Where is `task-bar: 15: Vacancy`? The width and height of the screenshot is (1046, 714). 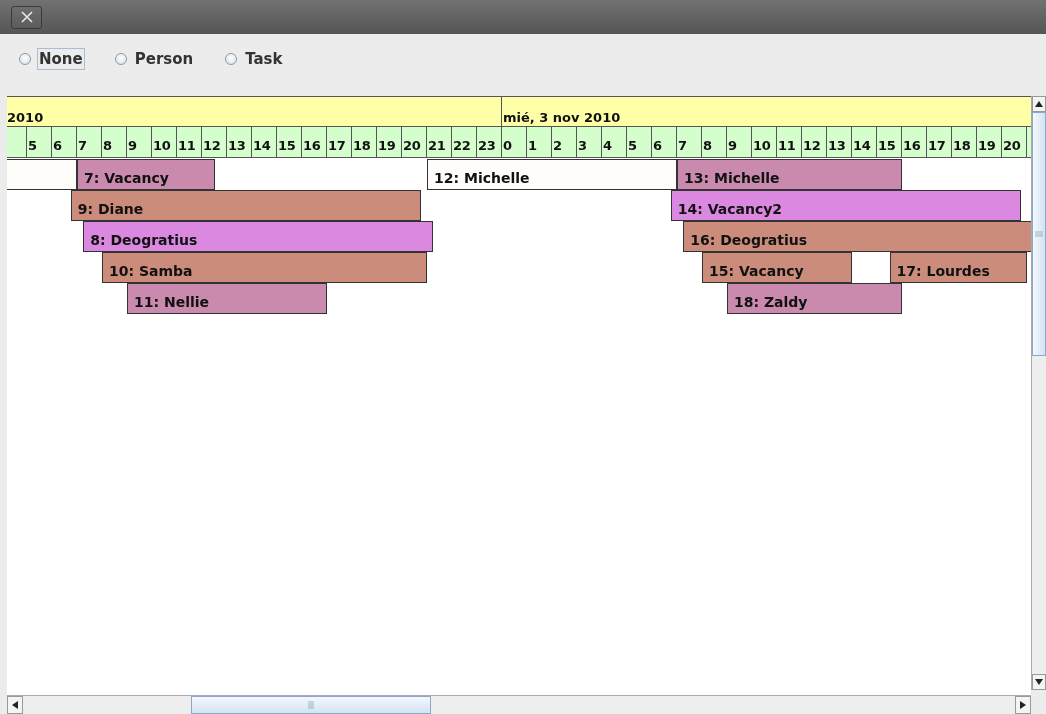 task-bar: 15: Vacancy is located at coordinates (777, 267).